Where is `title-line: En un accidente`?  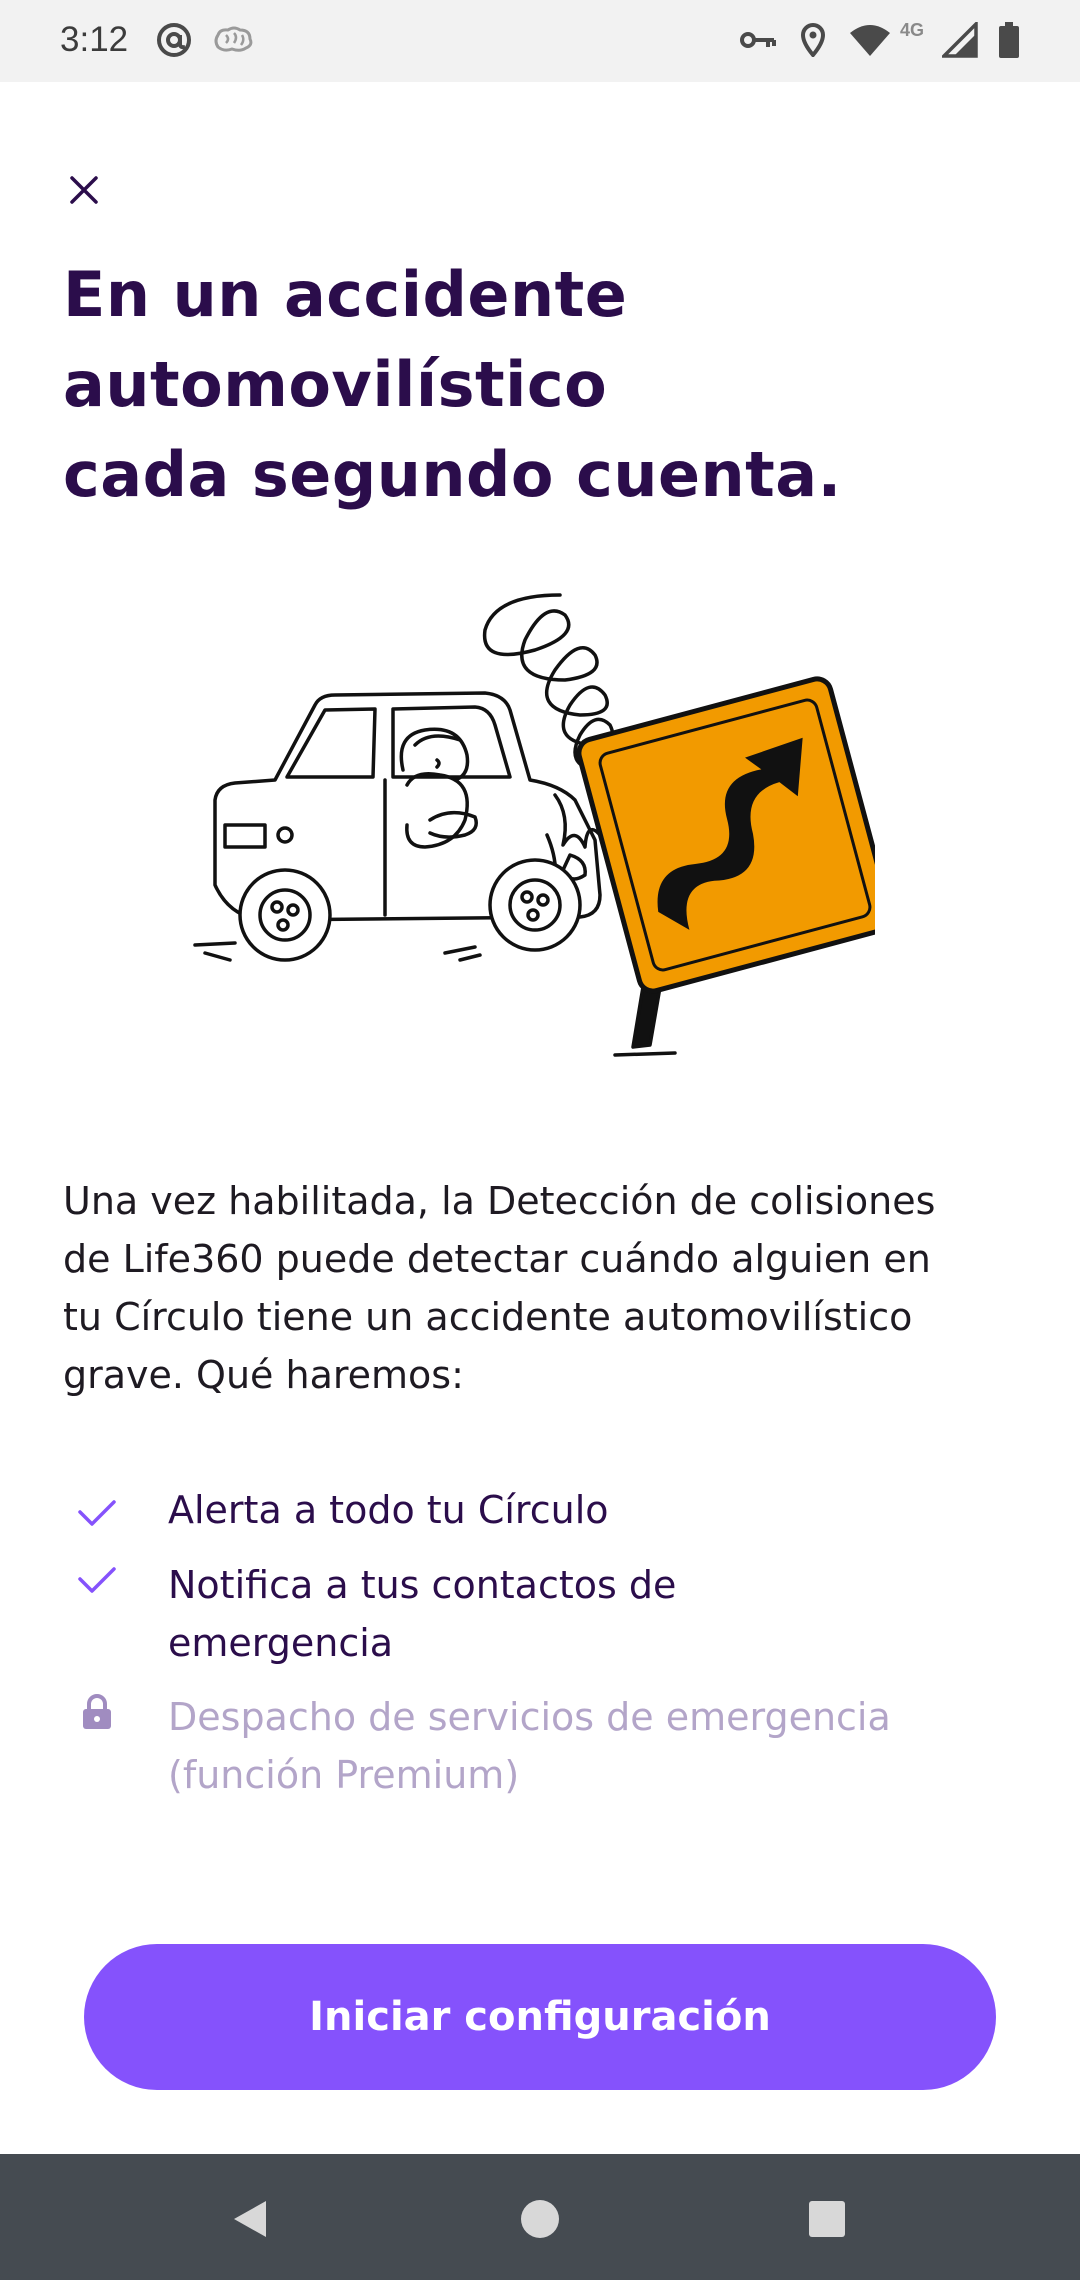
title-line: En un accidente is located at coordinates (345, 294).